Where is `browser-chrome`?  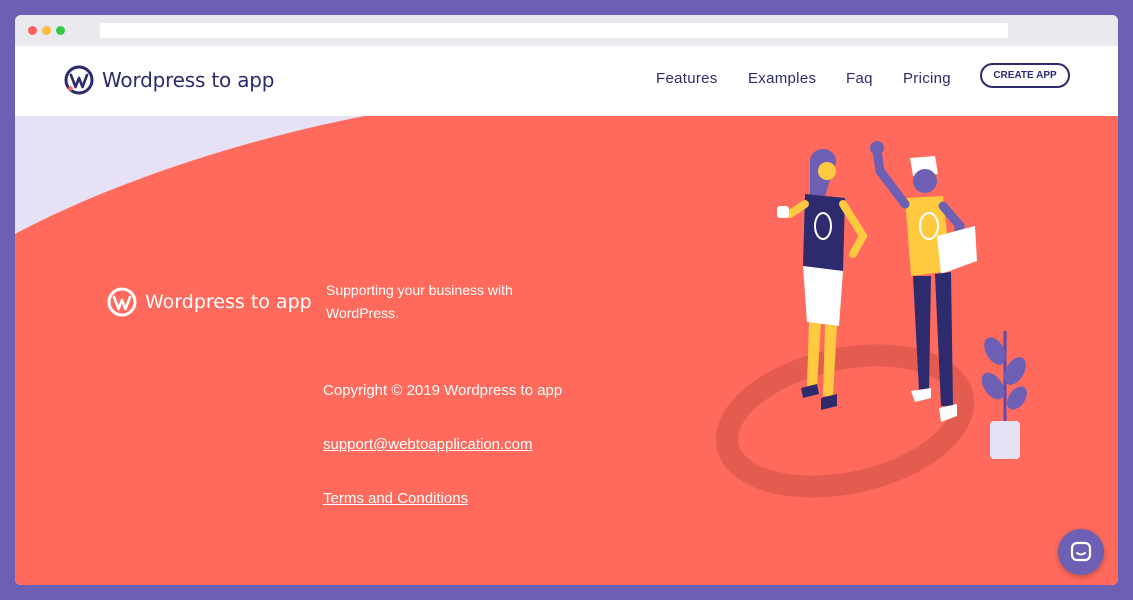
browser-chrome is located at coordinates (566, 30).